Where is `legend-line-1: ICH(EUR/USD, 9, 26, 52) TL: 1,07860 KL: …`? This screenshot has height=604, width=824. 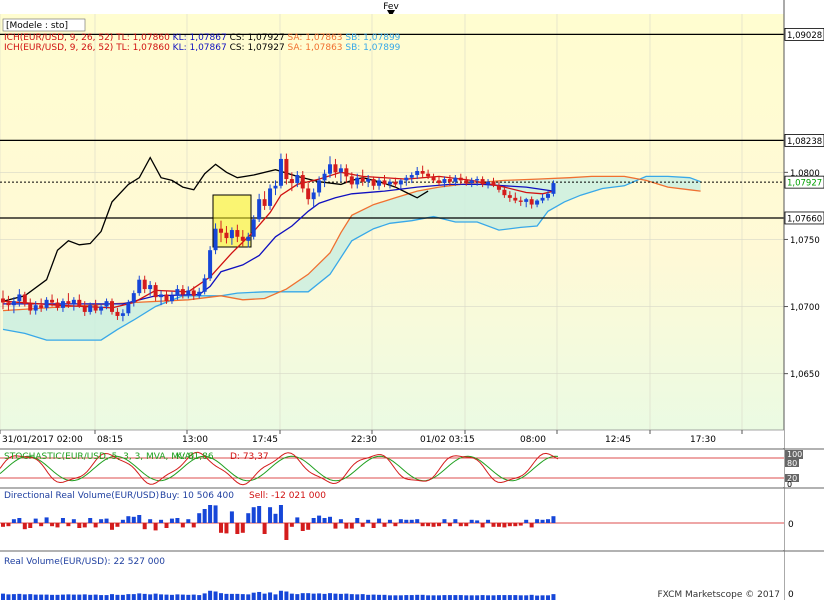 legend-line-1: ICH(EUR/USD, 9, 26, 52) TL: 1,07860 KL: … is located at coordinates (202, 38).